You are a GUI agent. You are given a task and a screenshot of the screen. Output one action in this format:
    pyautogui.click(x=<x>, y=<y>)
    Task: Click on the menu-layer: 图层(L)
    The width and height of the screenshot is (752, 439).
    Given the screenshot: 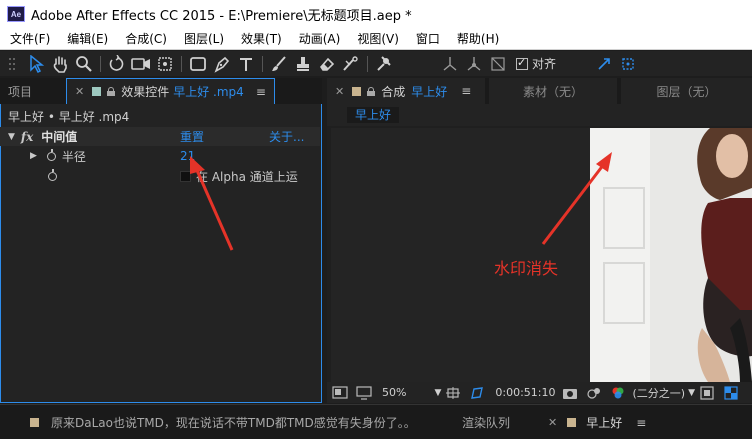 What is the action you would take?
    pyautogui.click(x=202, y=38)
    